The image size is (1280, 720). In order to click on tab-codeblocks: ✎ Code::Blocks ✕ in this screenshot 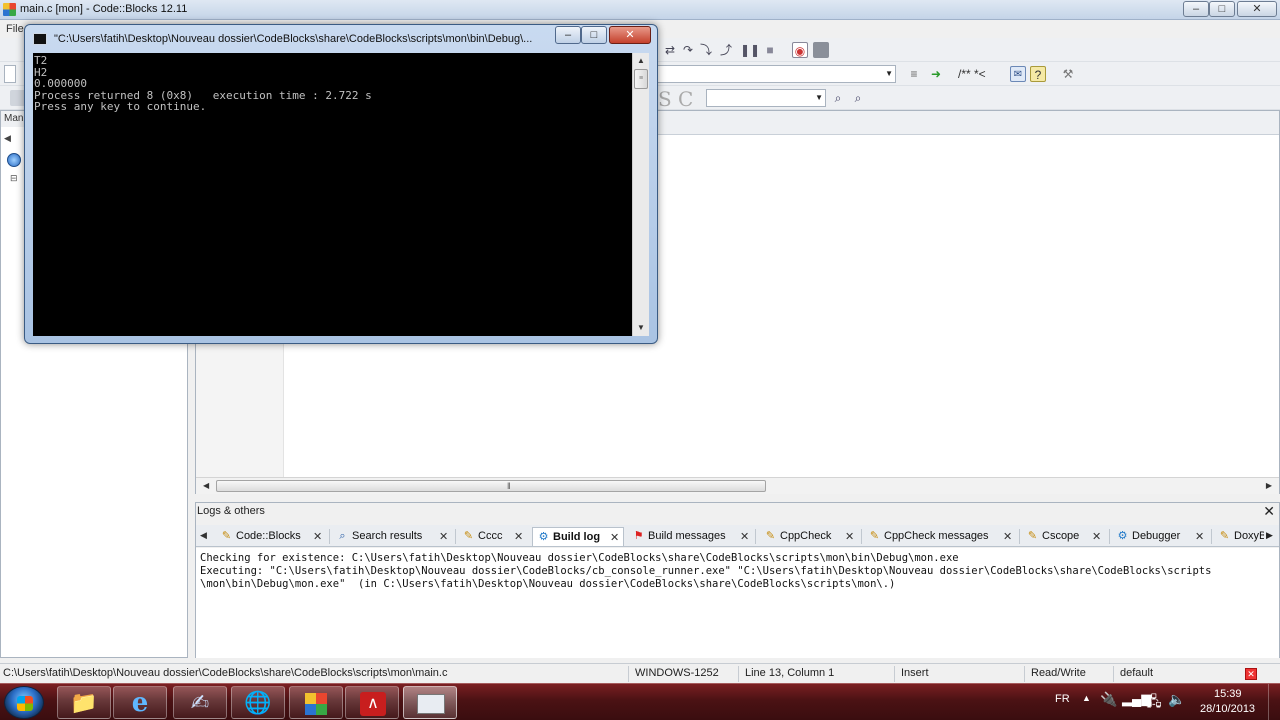, I will do `click(272, 536)`.